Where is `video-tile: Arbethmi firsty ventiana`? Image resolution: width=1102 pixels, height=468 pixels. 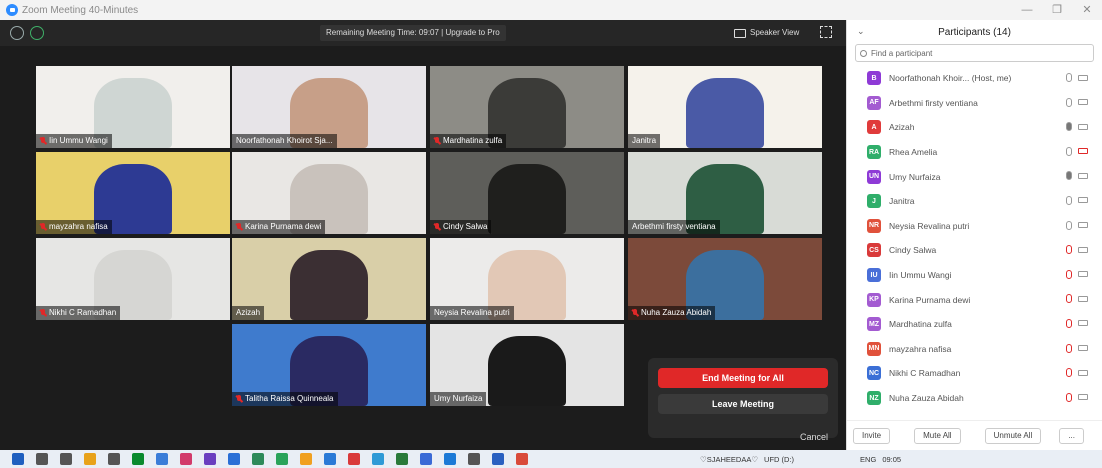
video-tile: Arbethmi firsty ventiana is located at coordinates (725, 193).